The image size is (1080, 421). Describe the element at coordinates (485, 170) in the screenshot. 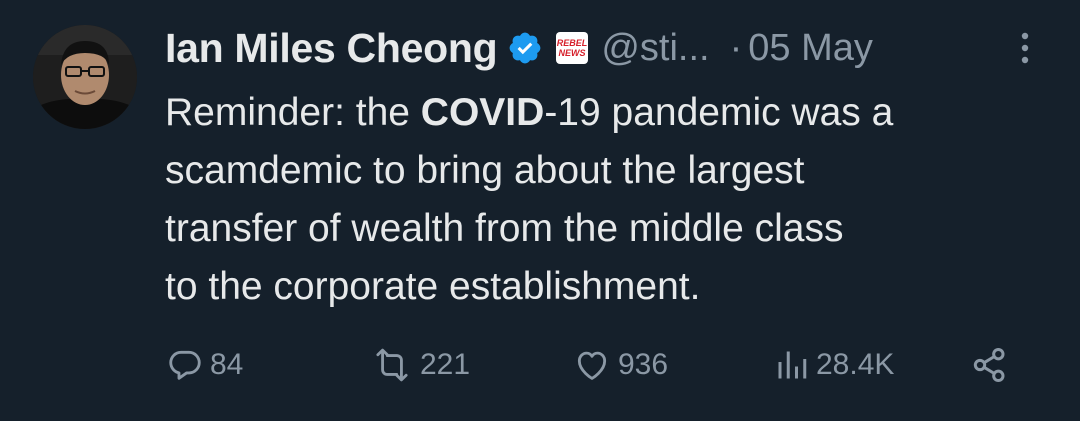

I see `tweet-line-2: scamdemic to bring about the largest` at that location.